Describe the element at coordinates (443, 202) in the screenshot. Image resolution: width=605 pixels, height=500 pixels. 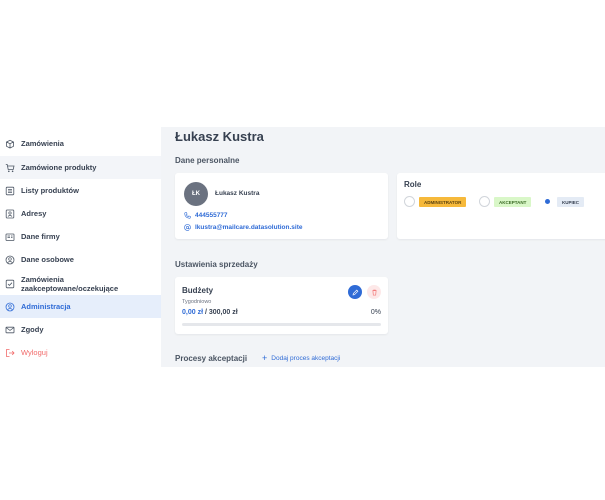
I see `role-badge-administrator: ADMINISTRATOR` at that location.